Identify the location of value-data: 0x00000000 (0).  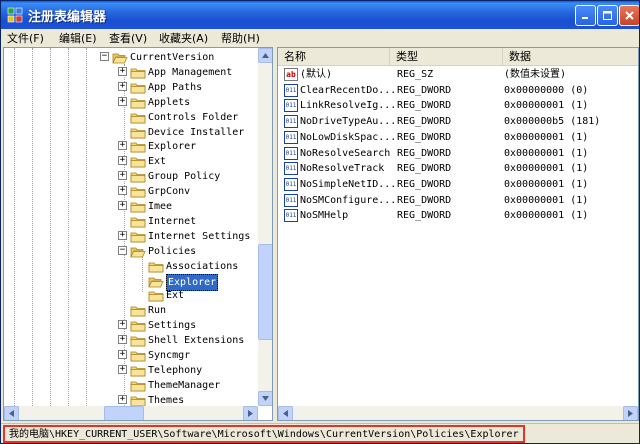
(546, 90).